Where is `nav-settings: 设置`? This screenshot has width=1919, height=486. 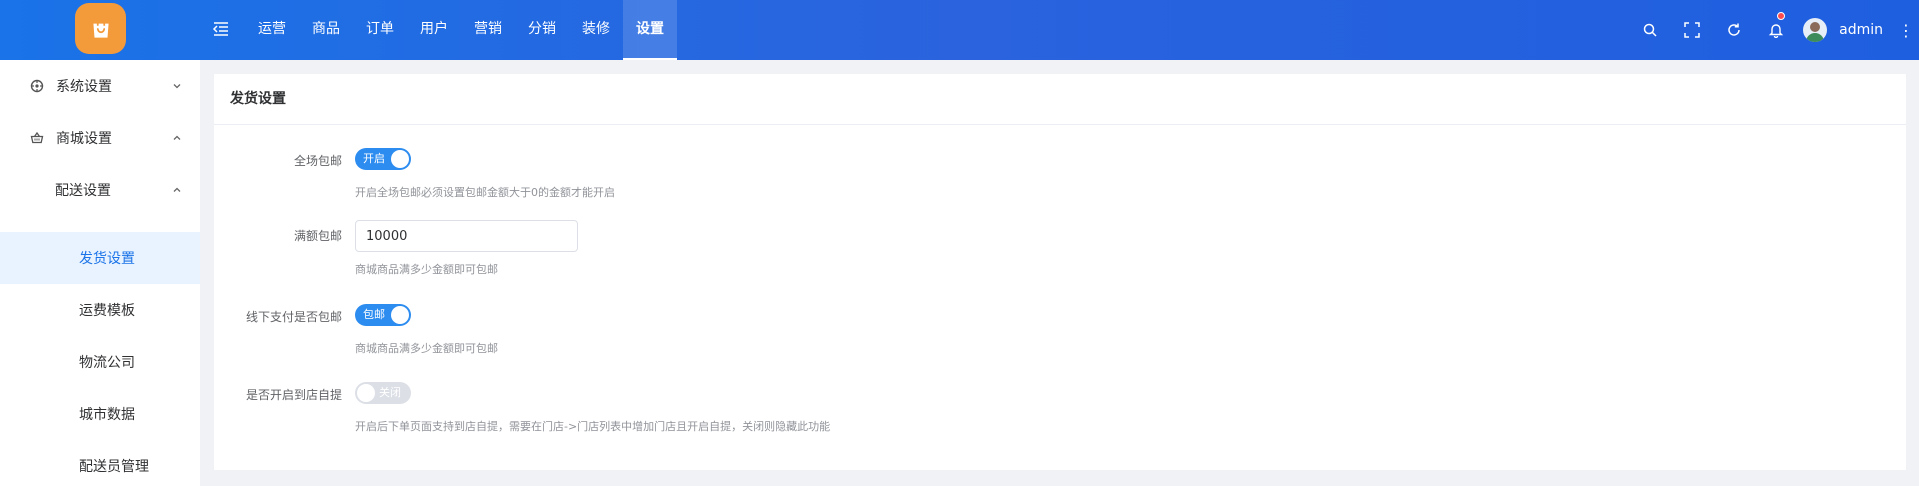 nav-settings: 设置 is located at coordinates (650, 30).